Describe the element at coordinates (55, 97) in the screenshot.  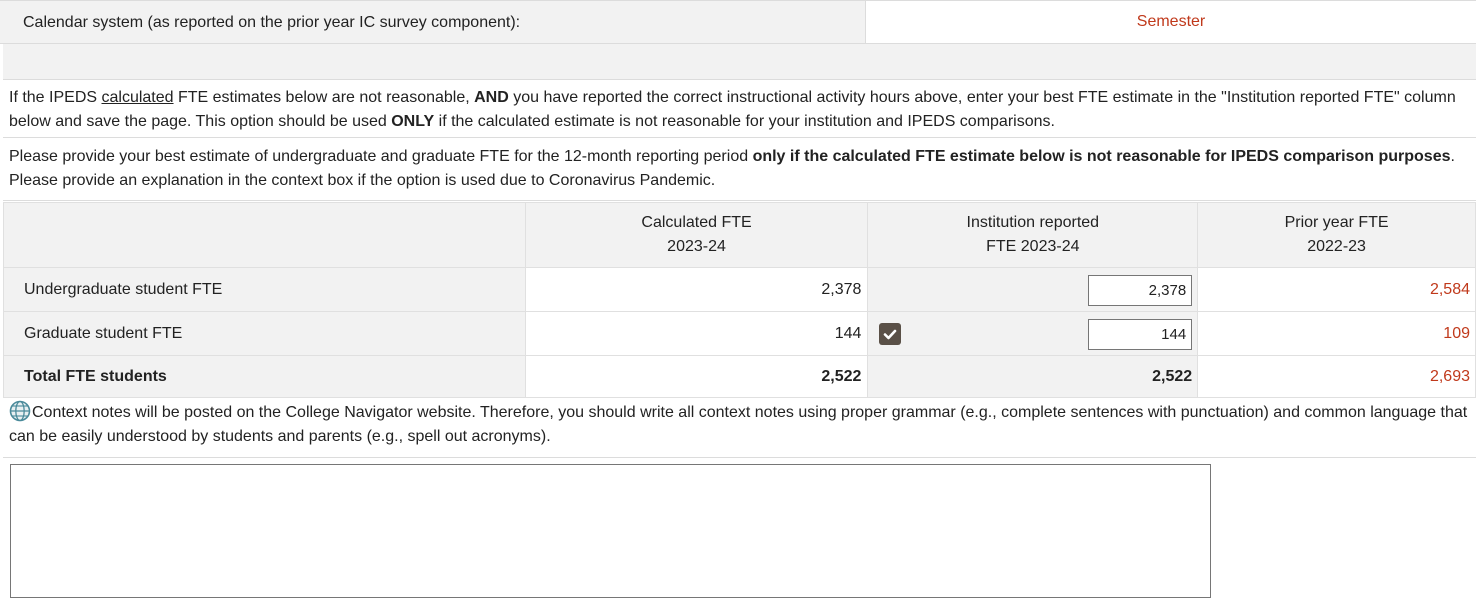
I see `instruction-text: If the IPEDS` at that location.